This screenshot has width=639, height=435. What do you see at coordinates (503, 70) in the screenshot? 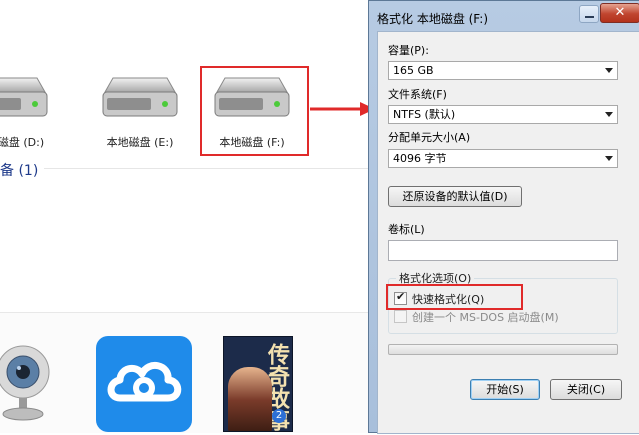
I see `capacity-select: 165 GB` at bounding box center [503, 70].